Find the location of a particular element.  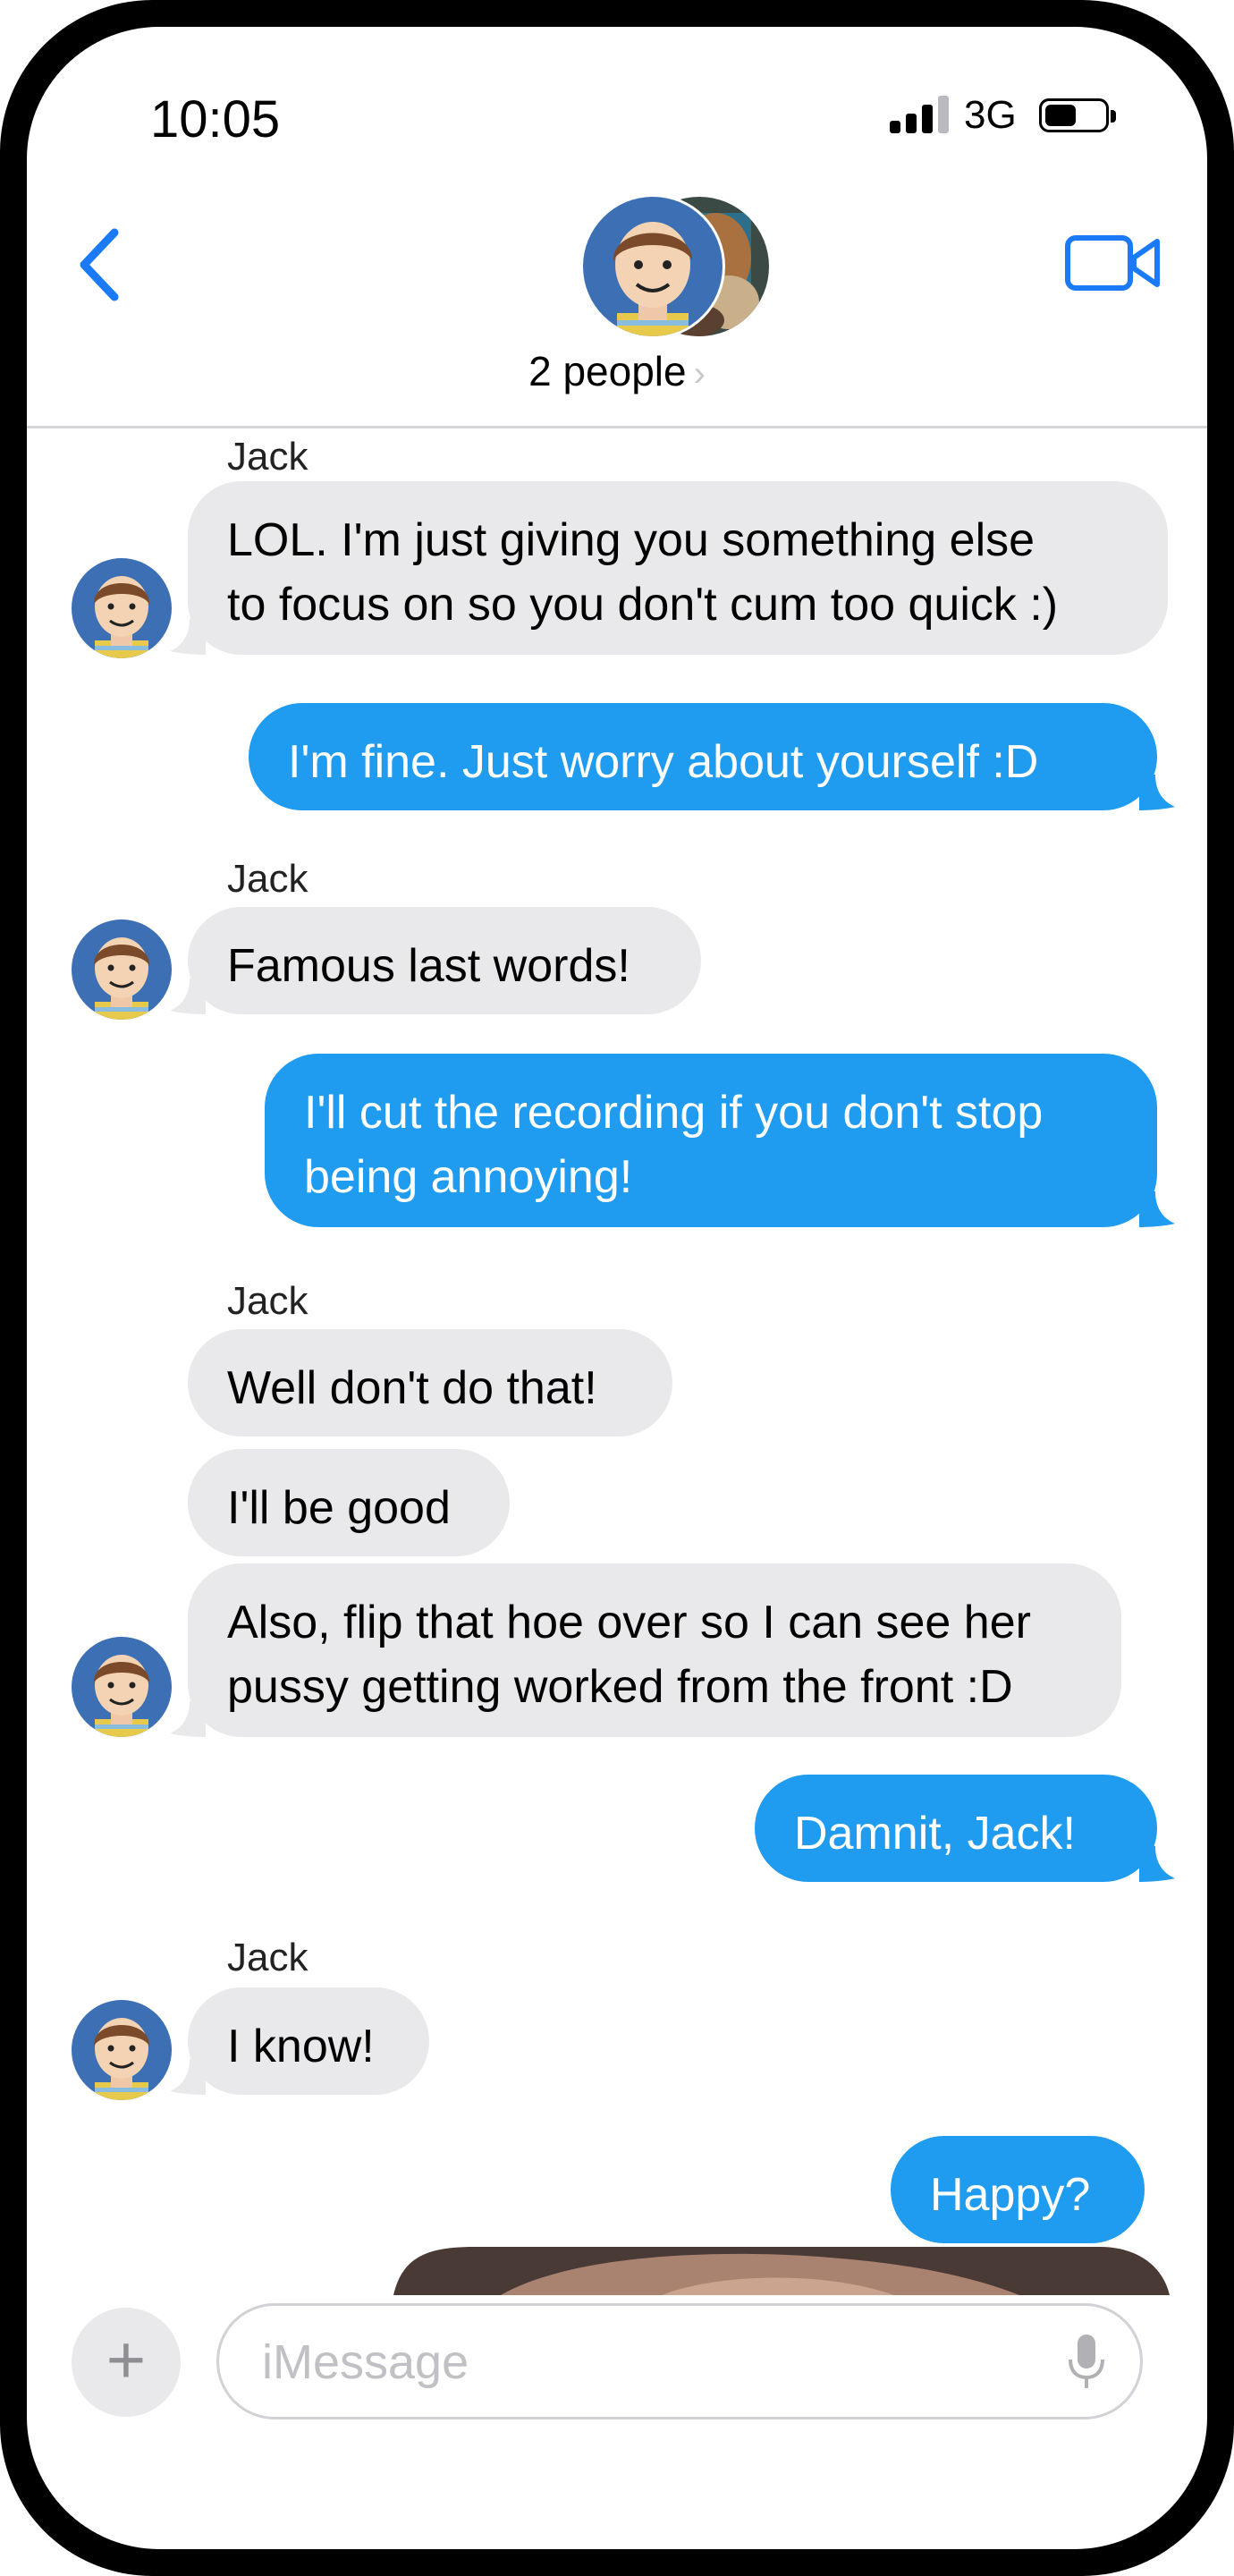

received-message-bubble: Famous last words! is located at coordinates (444, 960).